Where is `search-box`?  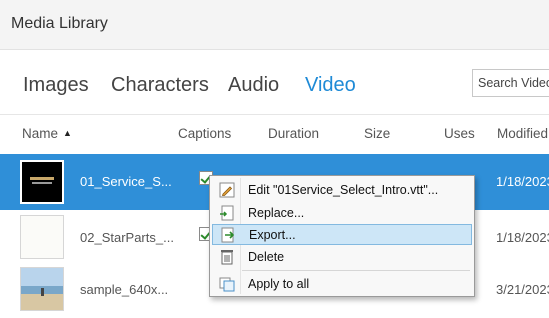
search-box is located at coordinates (510, 83).